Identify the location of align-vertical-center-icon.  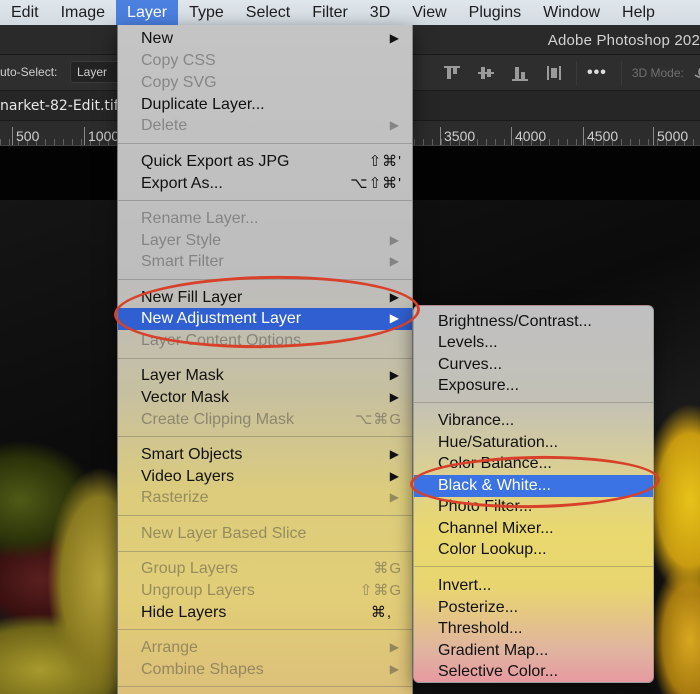
(486, 73).